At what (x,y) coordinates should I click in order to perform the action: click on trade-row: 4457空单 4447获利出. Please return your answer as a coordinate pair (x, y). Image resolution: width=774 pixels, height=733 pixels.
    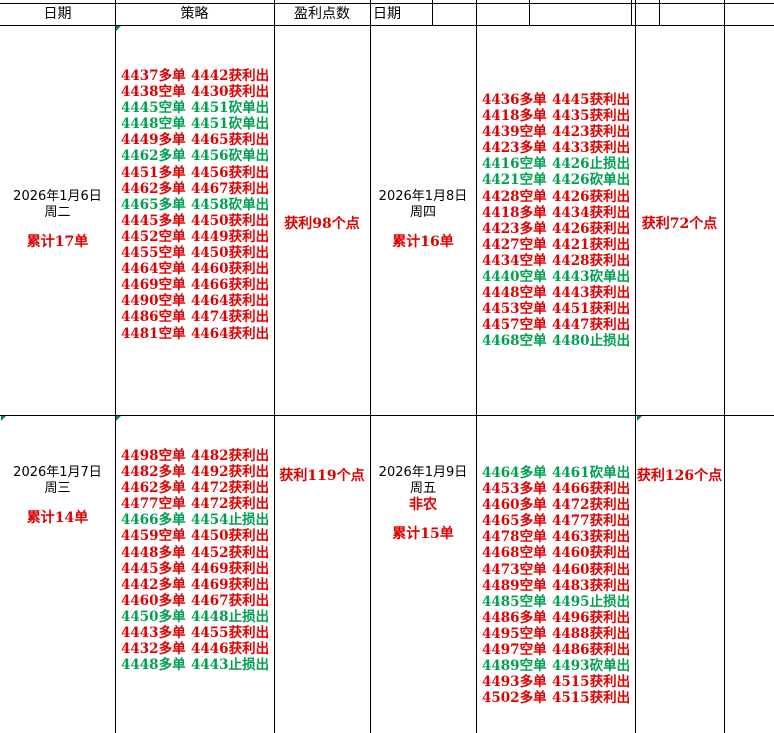
    Looking at the image, I should click on (556, 325).